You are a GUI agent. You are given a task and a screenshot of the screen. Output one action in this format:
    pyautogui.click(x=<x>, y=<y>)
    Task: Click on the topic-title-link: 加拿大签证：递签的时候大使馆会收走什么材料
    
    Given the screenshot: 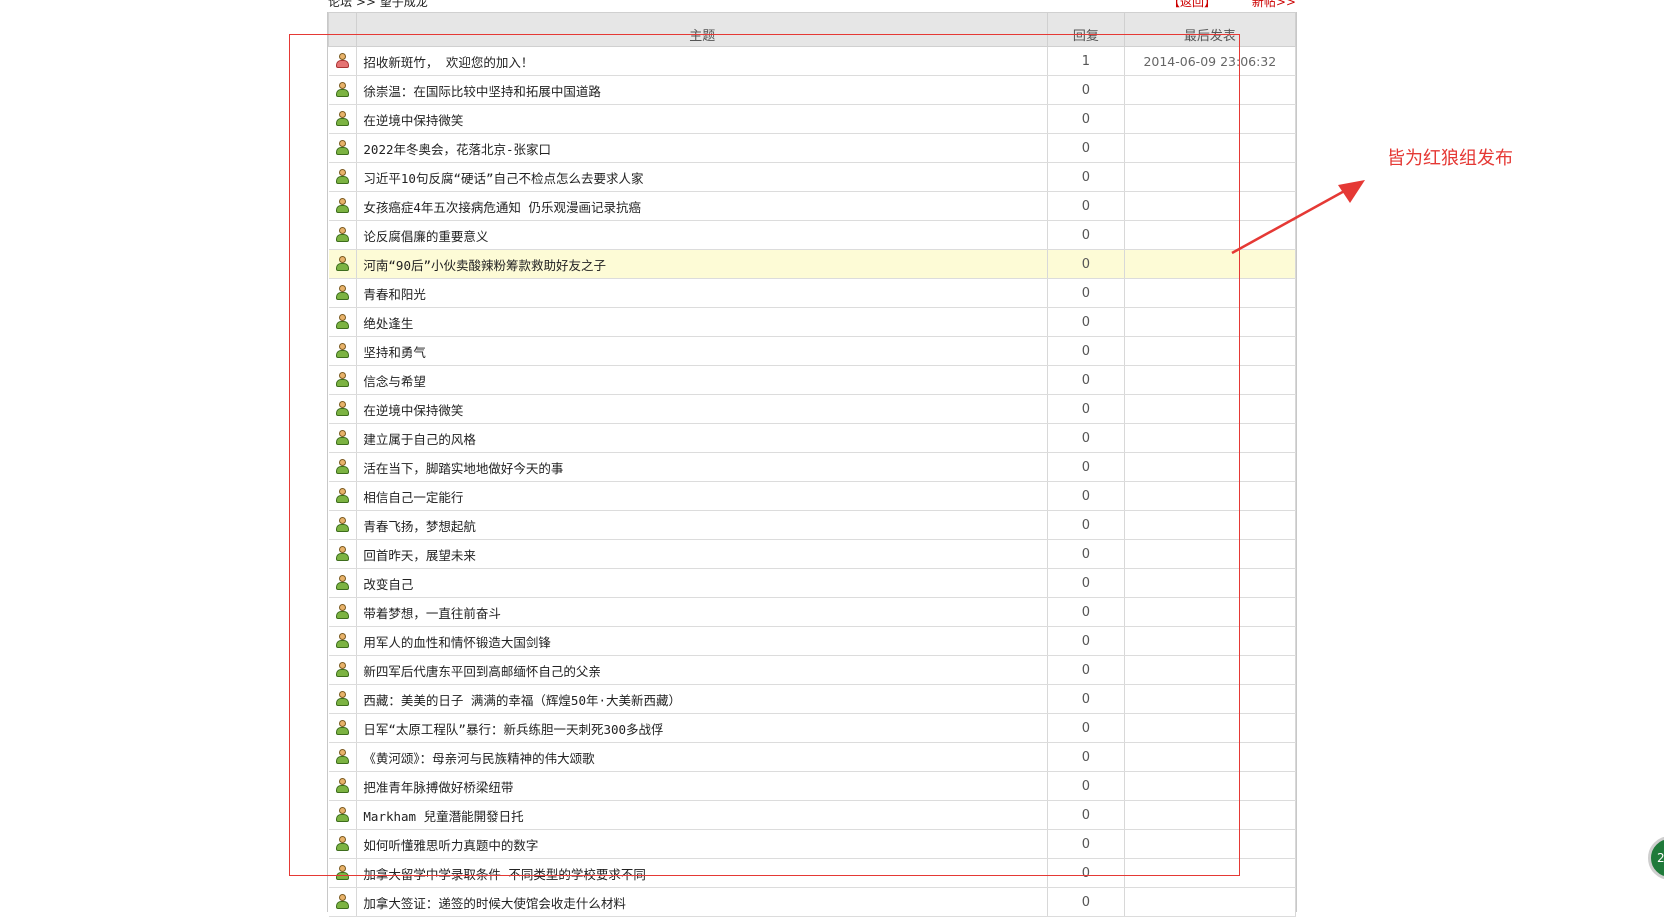 What is the action you would take?
    pyautogui.click(x=702, y=902)
    